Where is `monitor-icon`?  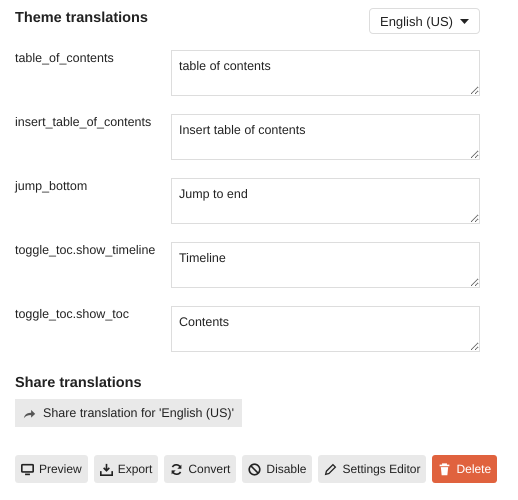 monitor-icon is located at coordinates (27, 469).